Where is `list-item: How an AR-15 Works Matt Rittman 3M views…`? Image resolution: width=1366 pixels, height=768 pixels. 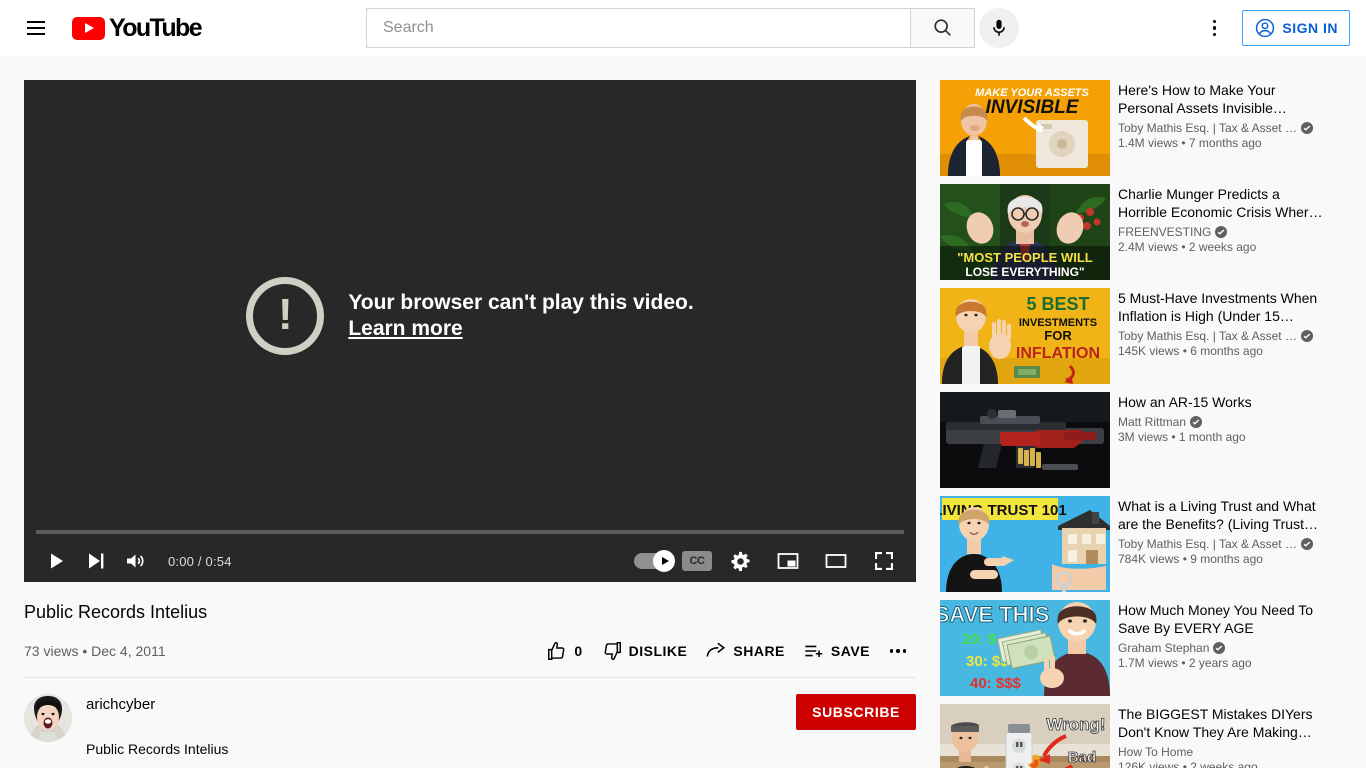 list-item: How an AR-15 Works Matt Rittman 3M views… is located at coordinates (1141, 440).